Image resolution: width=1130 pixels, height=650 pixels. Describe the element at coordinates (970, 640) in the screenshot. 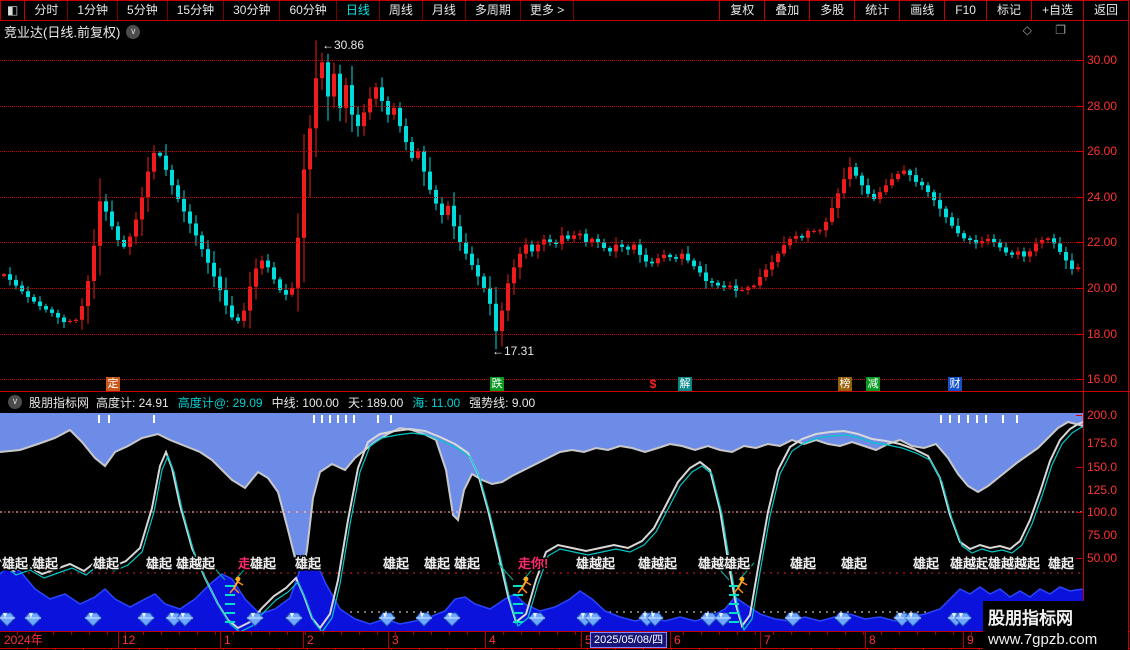

I see `month-label-9: 9` at that location.